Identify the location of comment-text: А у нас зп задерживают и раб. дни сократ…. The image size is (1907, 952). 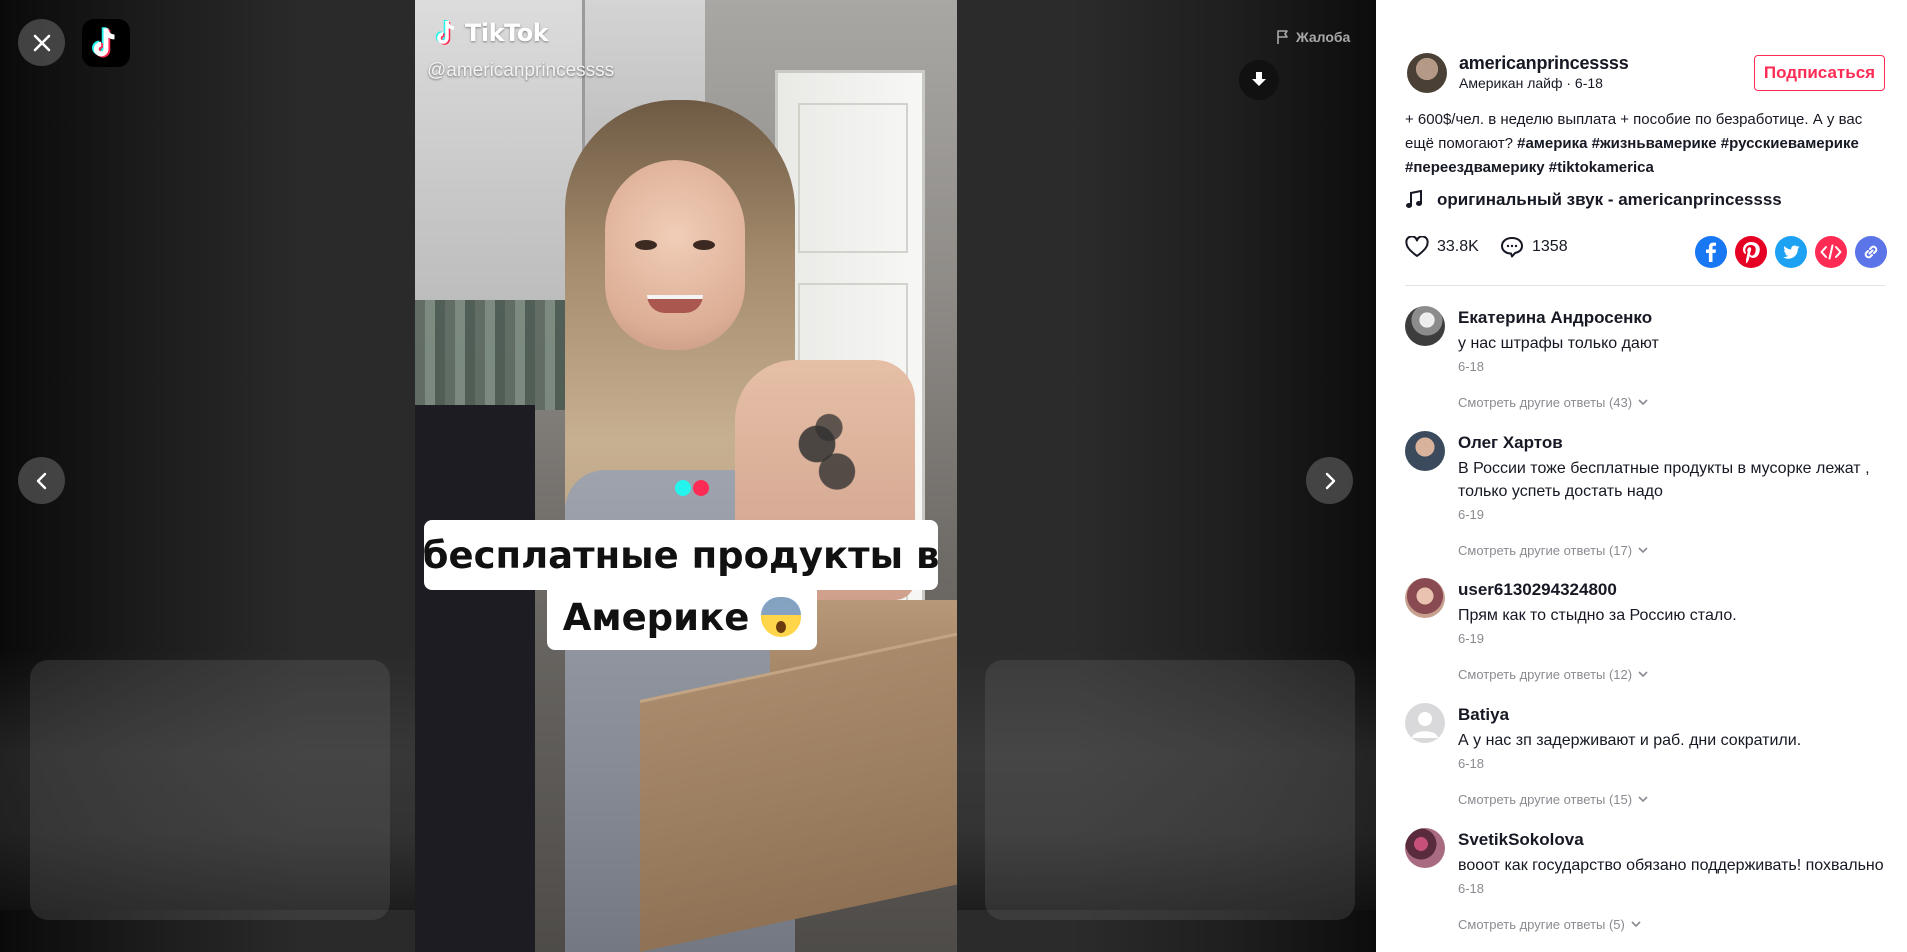
(1630, 740).